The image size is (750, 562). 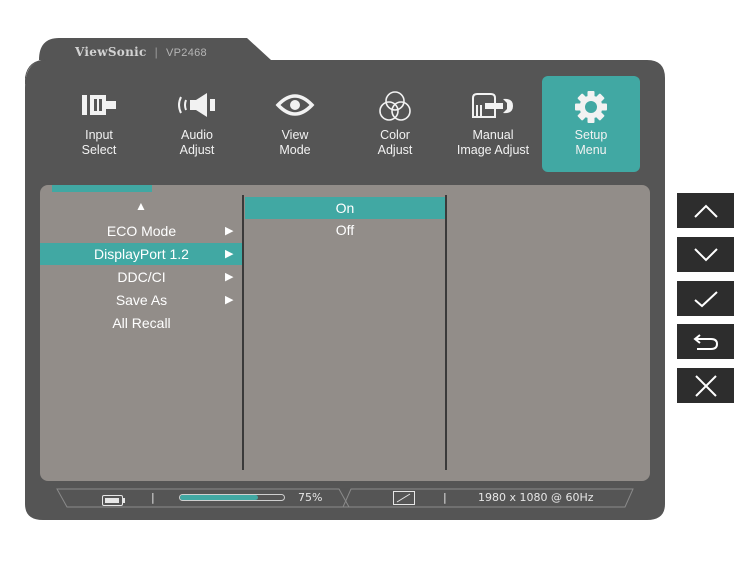 I want to click on tab-label-line1: Input, so click(x=99, y=135).